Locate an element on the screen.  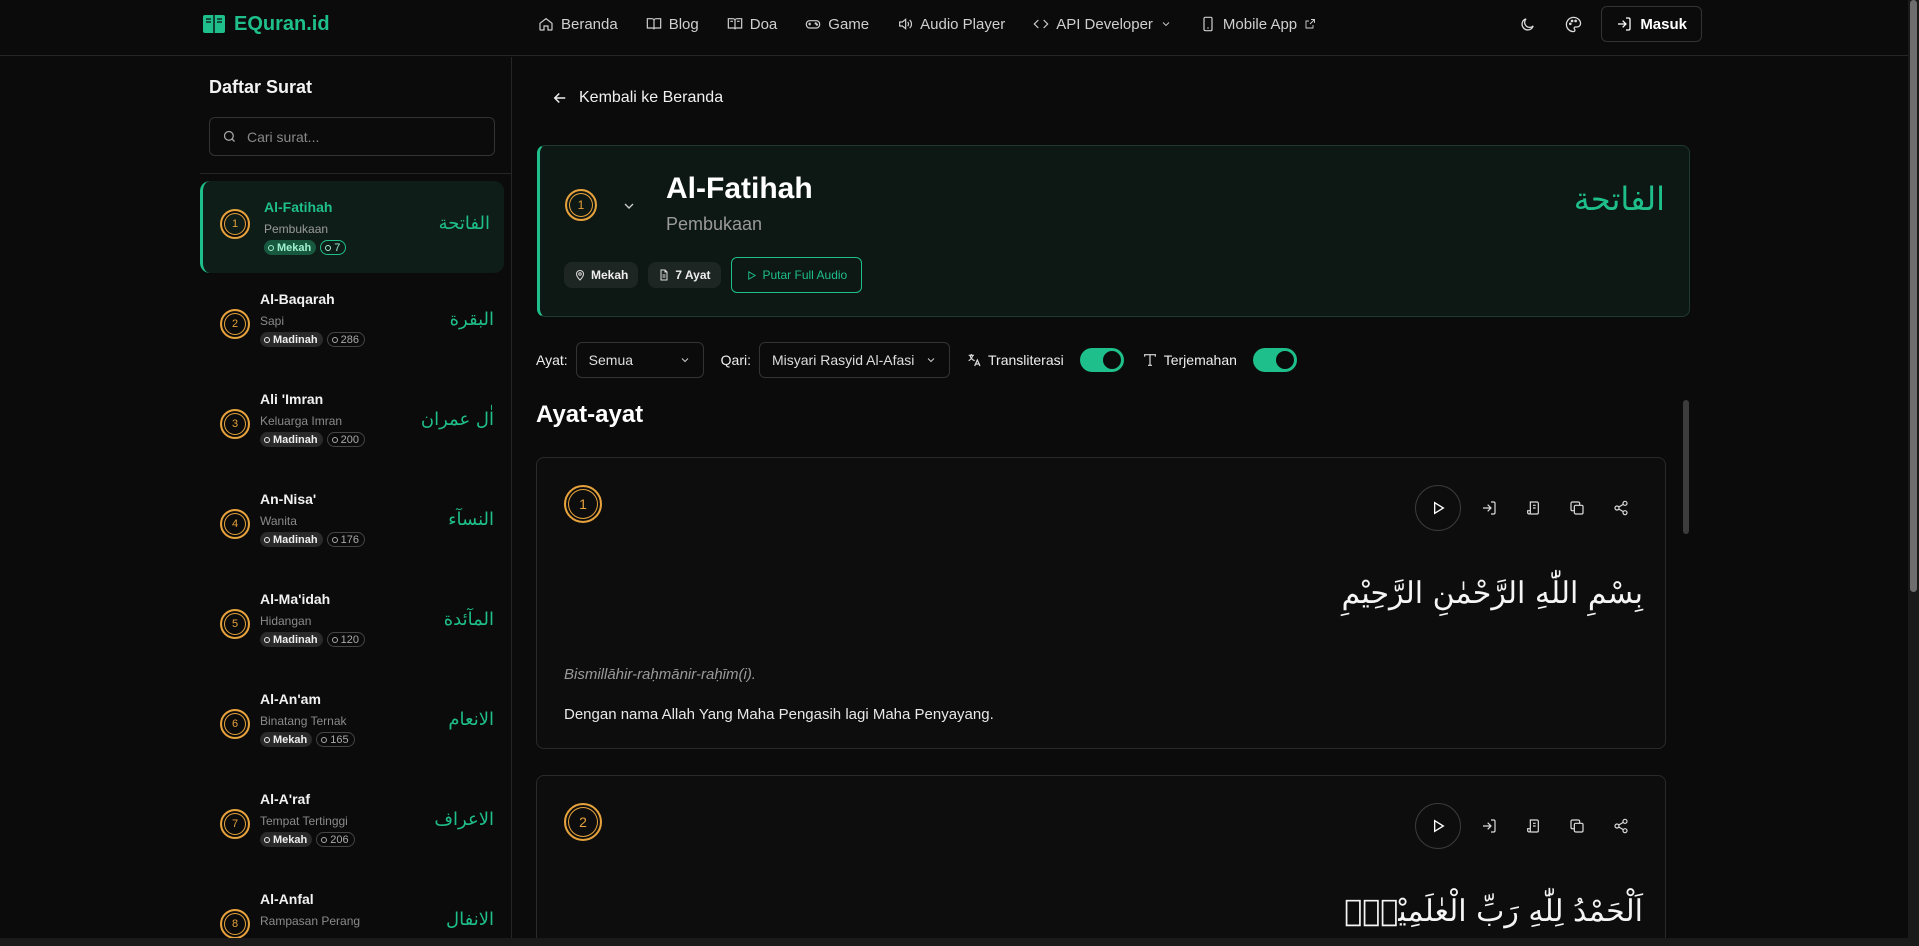
surah-number: 7 is located at coordinates (235, 824).